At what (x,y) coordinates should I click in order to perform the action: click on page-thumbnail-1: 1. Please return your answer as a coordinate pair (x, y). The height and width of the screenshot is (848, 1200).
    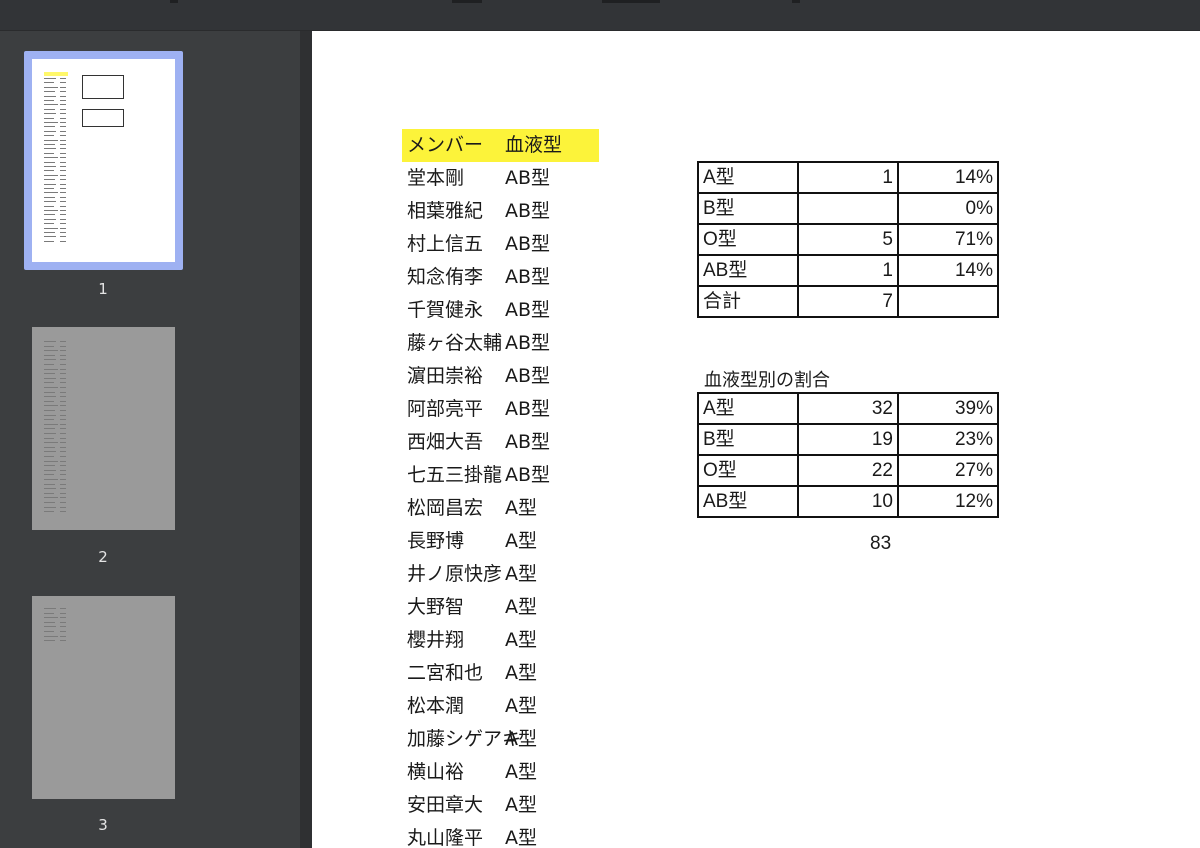
    Looking at the image, I should click on (150, 166).